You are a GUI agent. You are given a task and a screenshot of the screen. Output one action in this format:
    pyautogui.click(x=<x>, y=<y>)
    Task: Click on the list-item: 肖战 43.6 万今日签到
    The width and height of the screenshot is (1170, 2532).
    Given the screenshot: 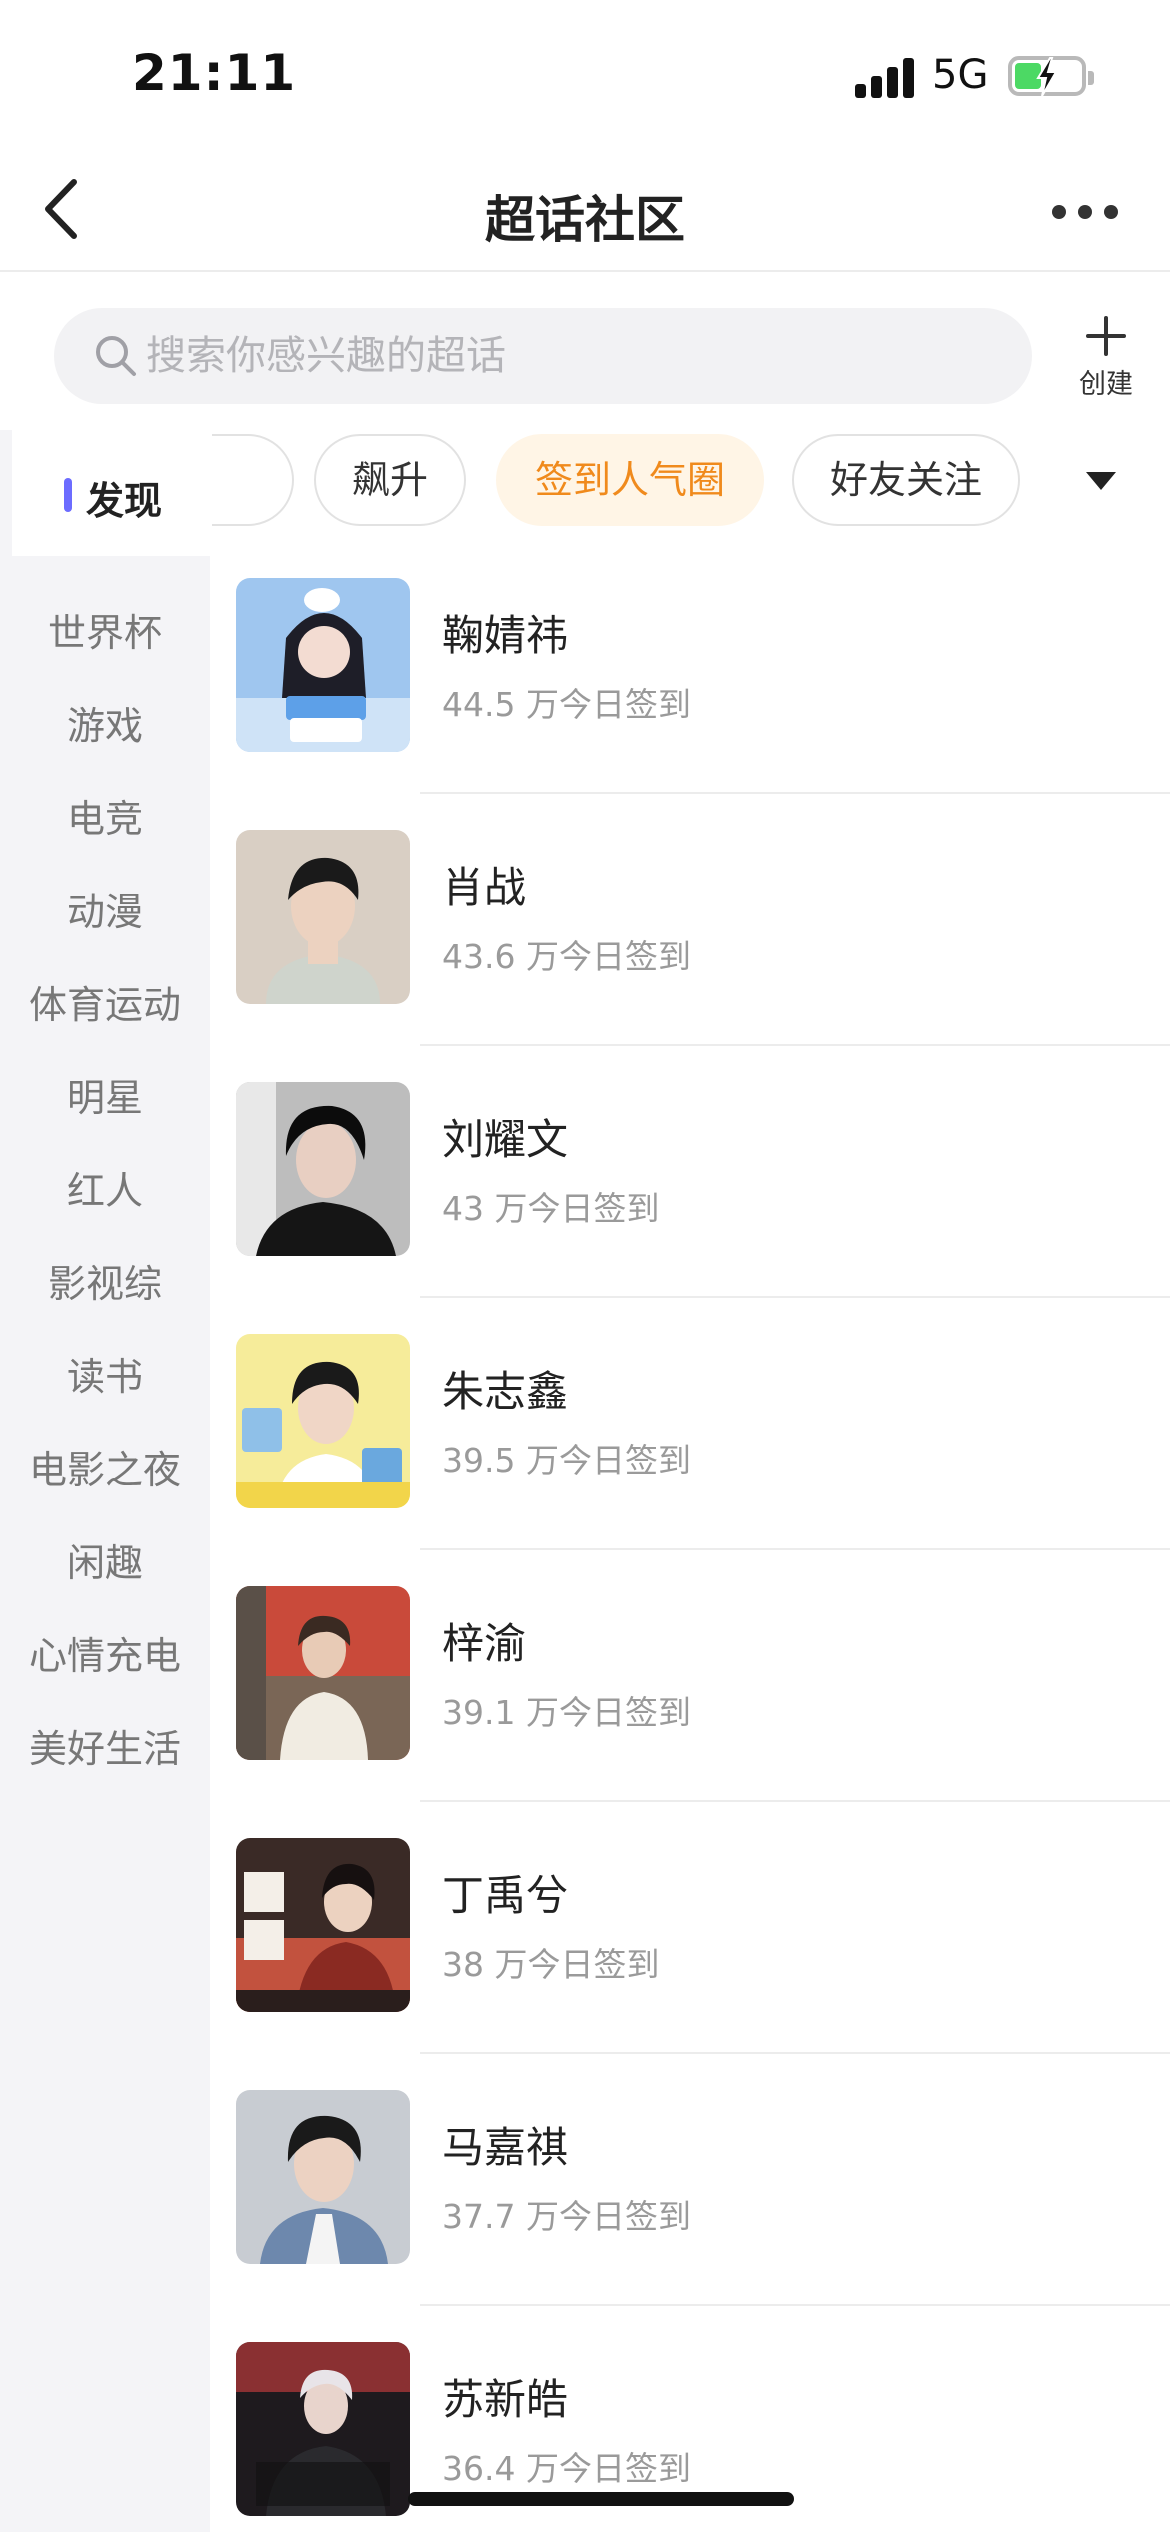 What is the action you would take?
    pyautogui.click(x=690, y=938)
    